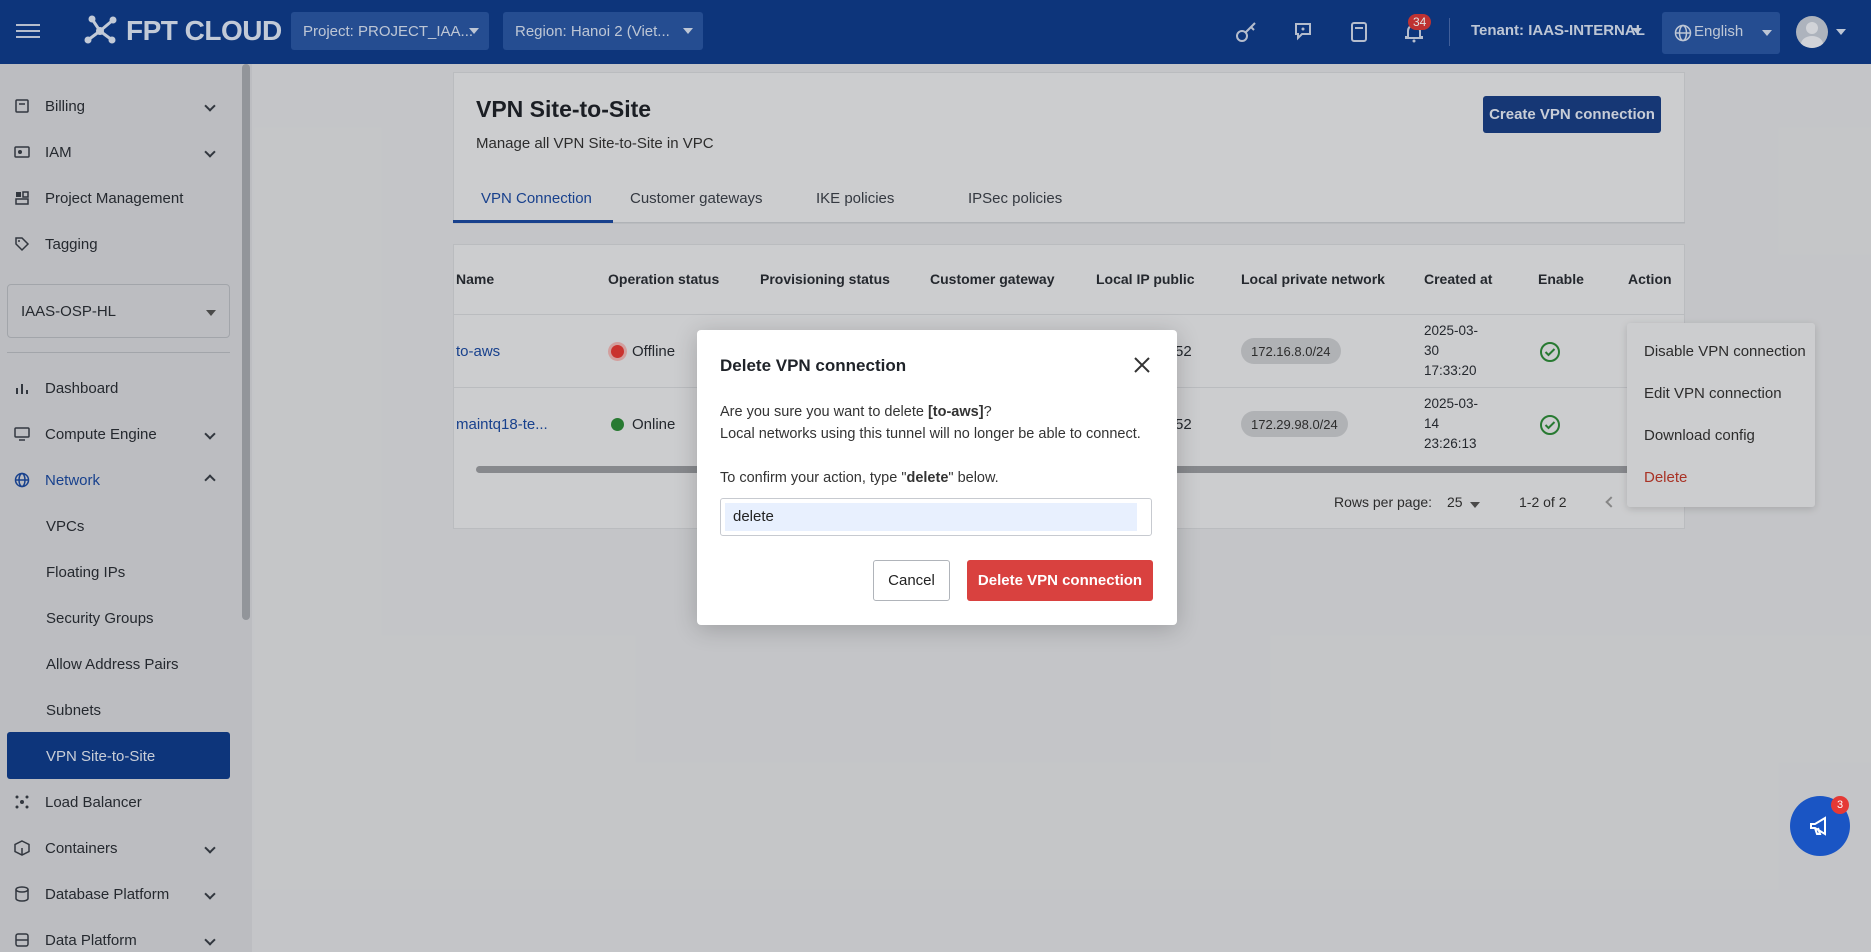  Describe the element at coordinates (973, 478) in the screenshot. I see `confirm-suffix: " below.` at that location.